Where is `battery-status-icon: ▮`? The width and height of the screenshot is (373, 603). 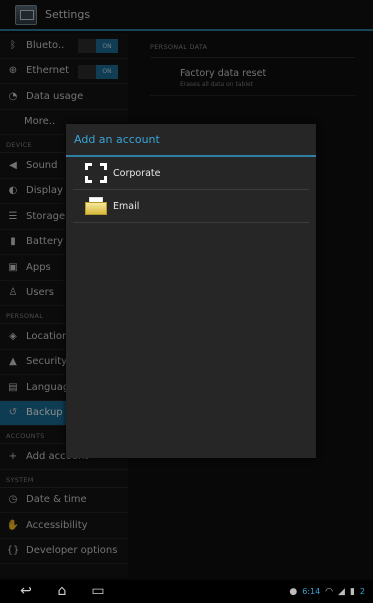
battery-status-icon: ▮ is located at coordinates (352, 591).